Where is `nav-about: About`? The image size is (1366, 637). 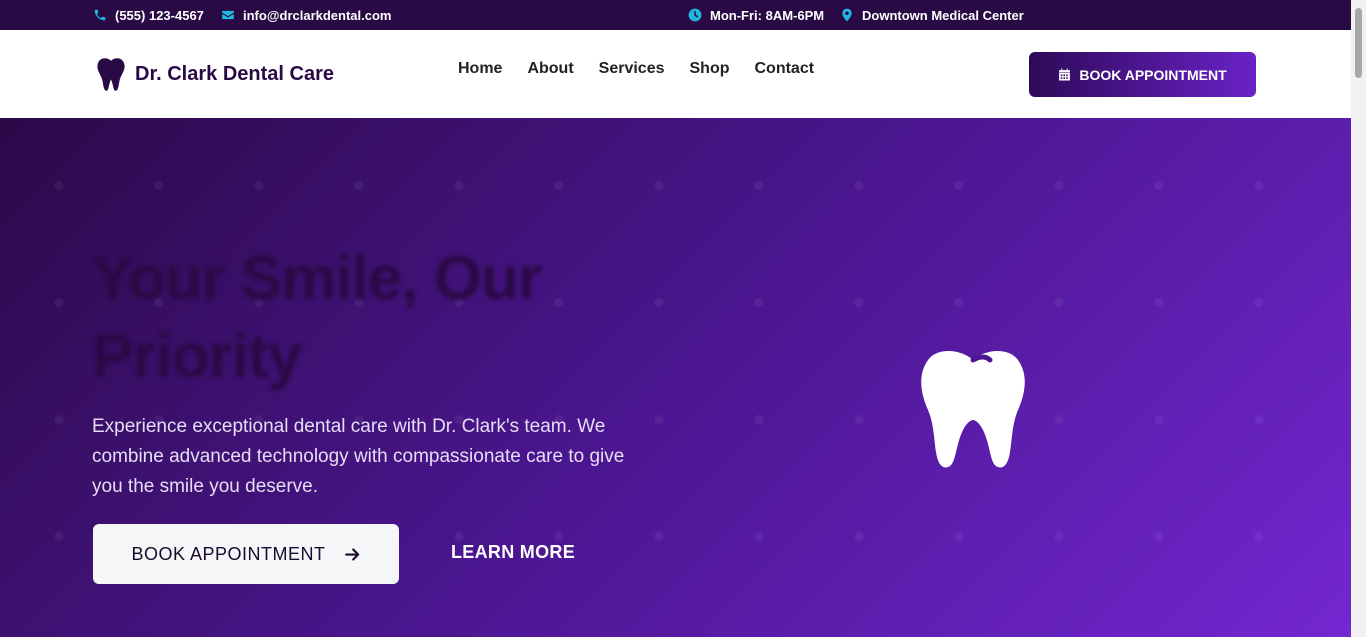
nav-about: About is located at coordinates (550, 69).